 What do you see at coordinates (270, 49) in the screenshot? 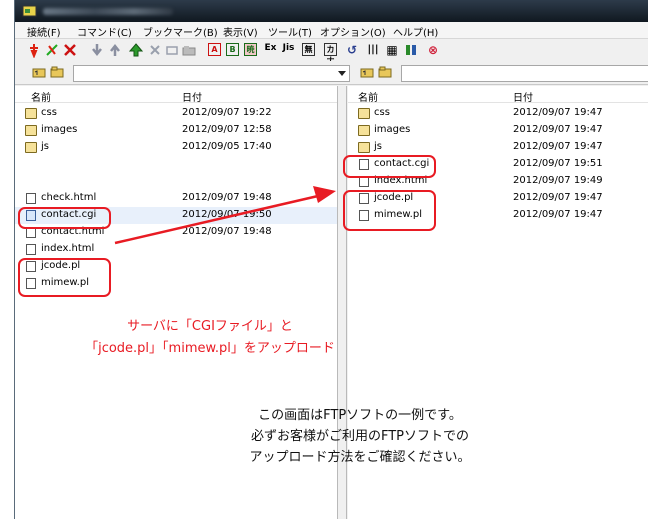
I see `euc-kanji-icon: Ex` at bounding box center [270, 49].